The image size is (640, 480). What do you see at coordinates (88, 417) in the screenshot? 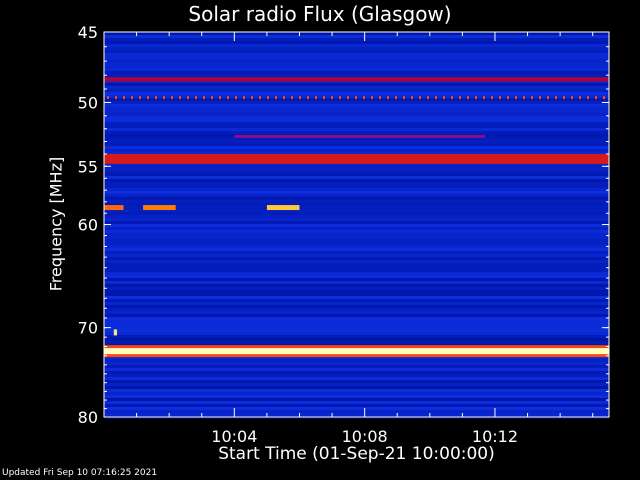
I see `y-tick-label: 80` at bounding box center [88, 417].